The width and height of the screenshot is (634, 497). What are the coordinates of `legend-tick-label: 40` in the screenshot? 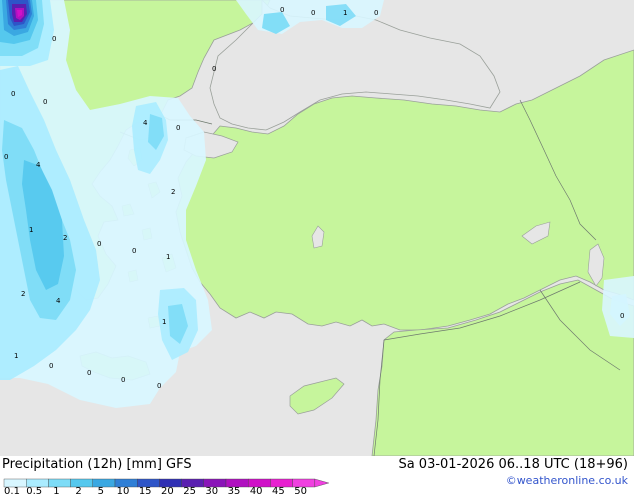 It's located at (256, 491).